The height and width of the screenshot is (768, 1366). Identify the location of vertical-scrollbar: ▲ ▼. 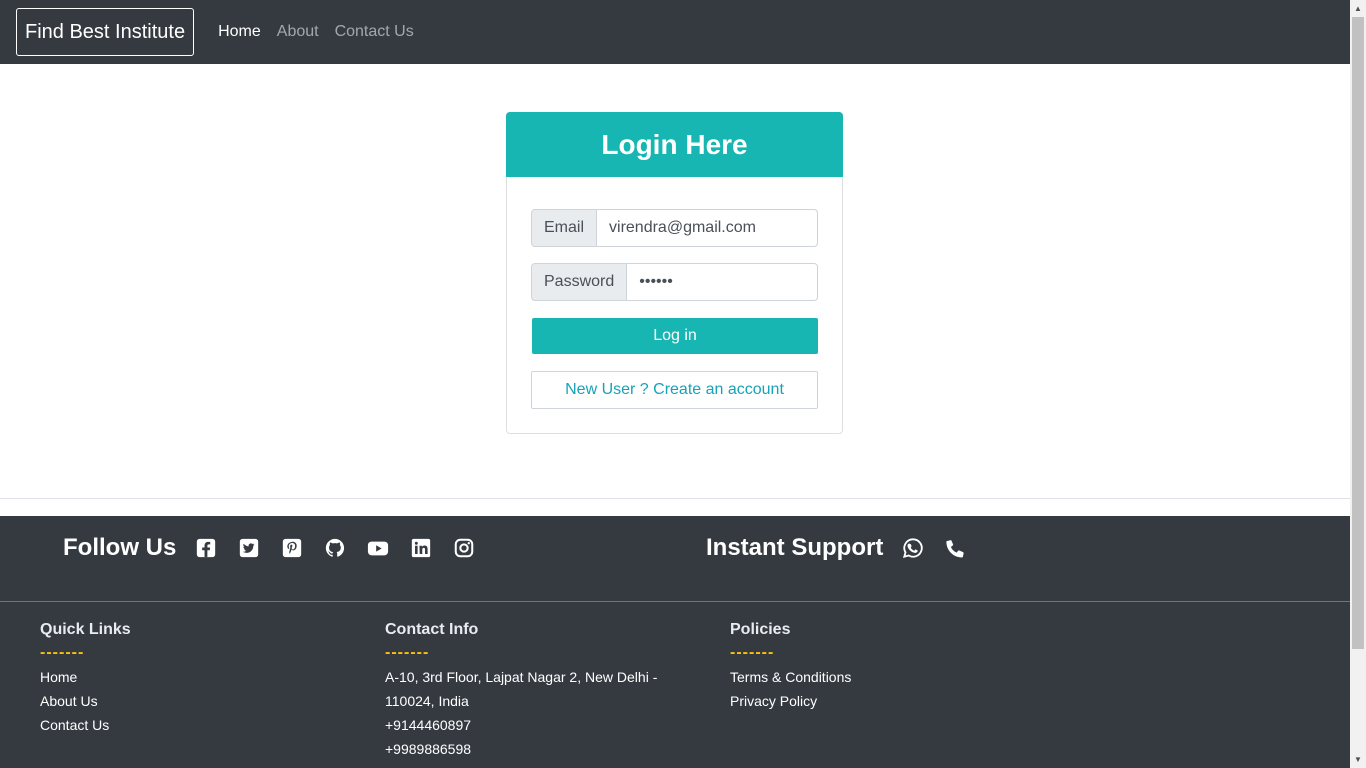
(1358, 384).